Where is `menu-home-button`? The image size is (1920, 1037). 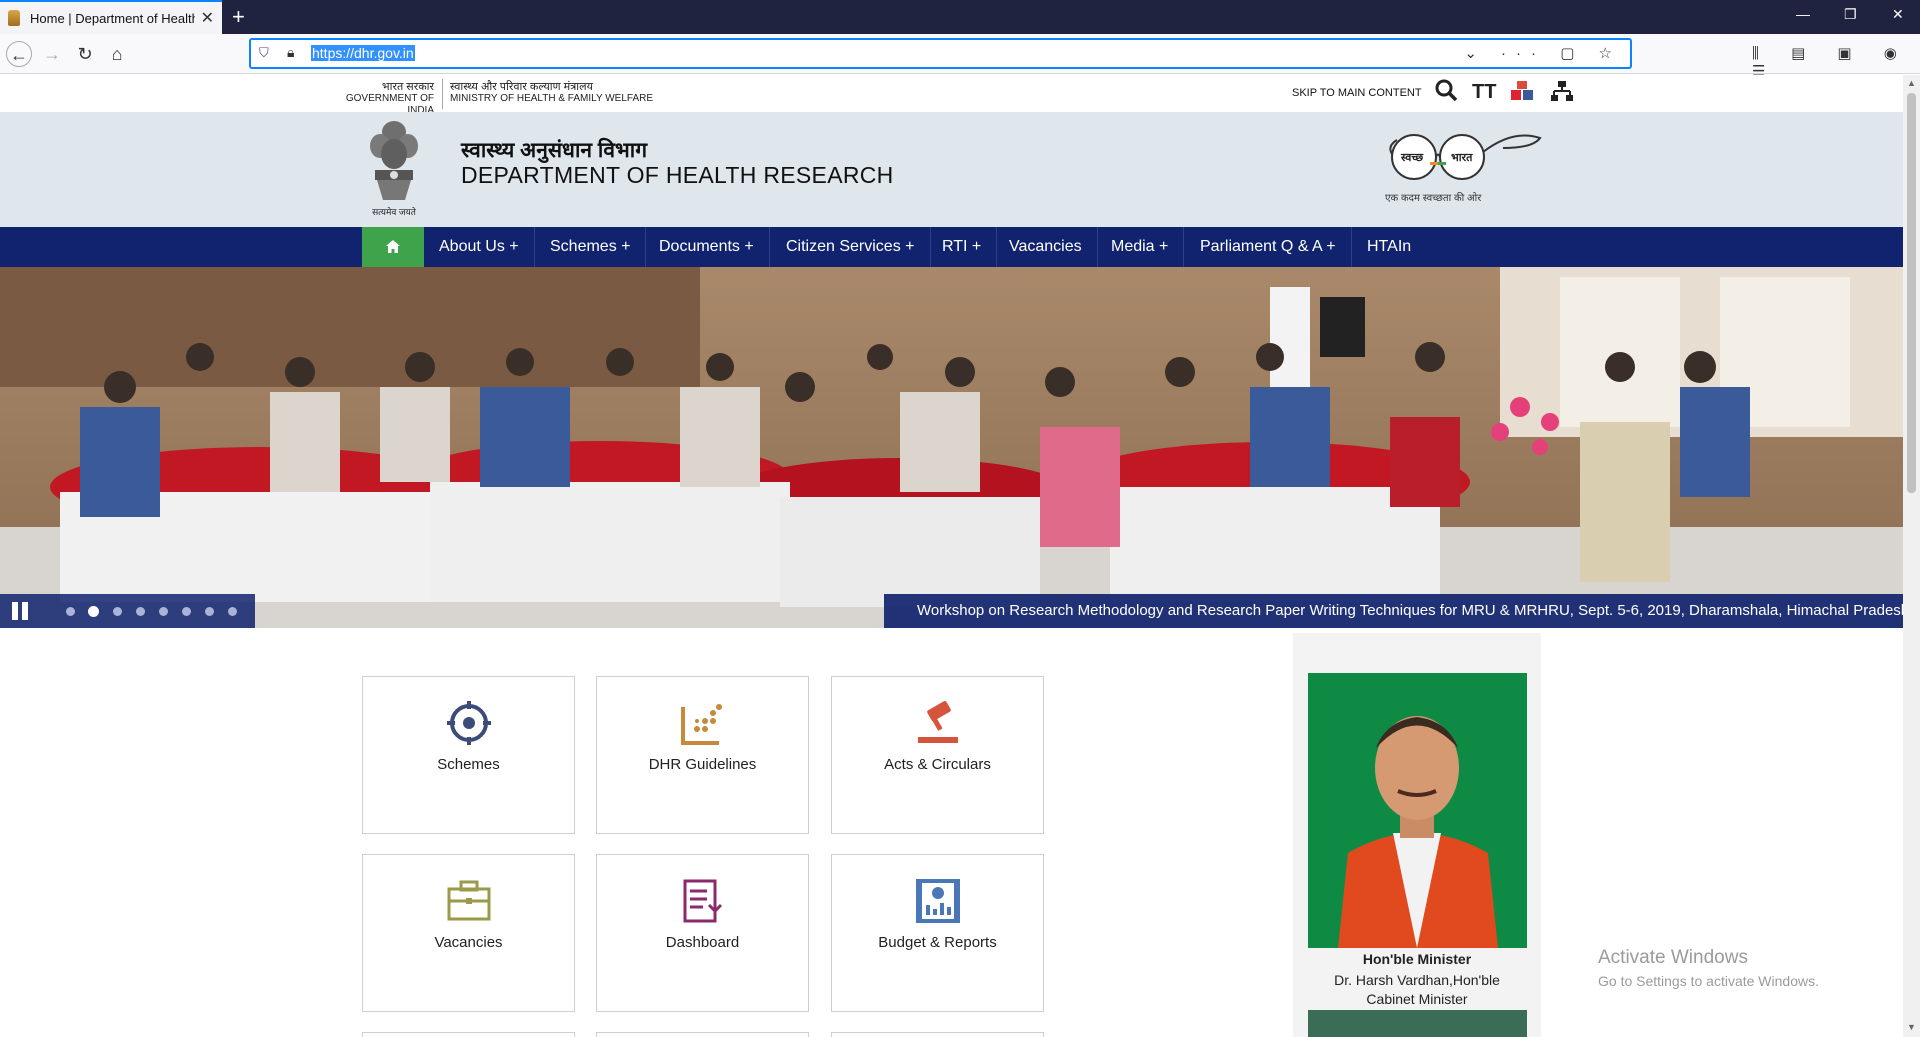
menu-home-button is located at coordinates (393, 247).